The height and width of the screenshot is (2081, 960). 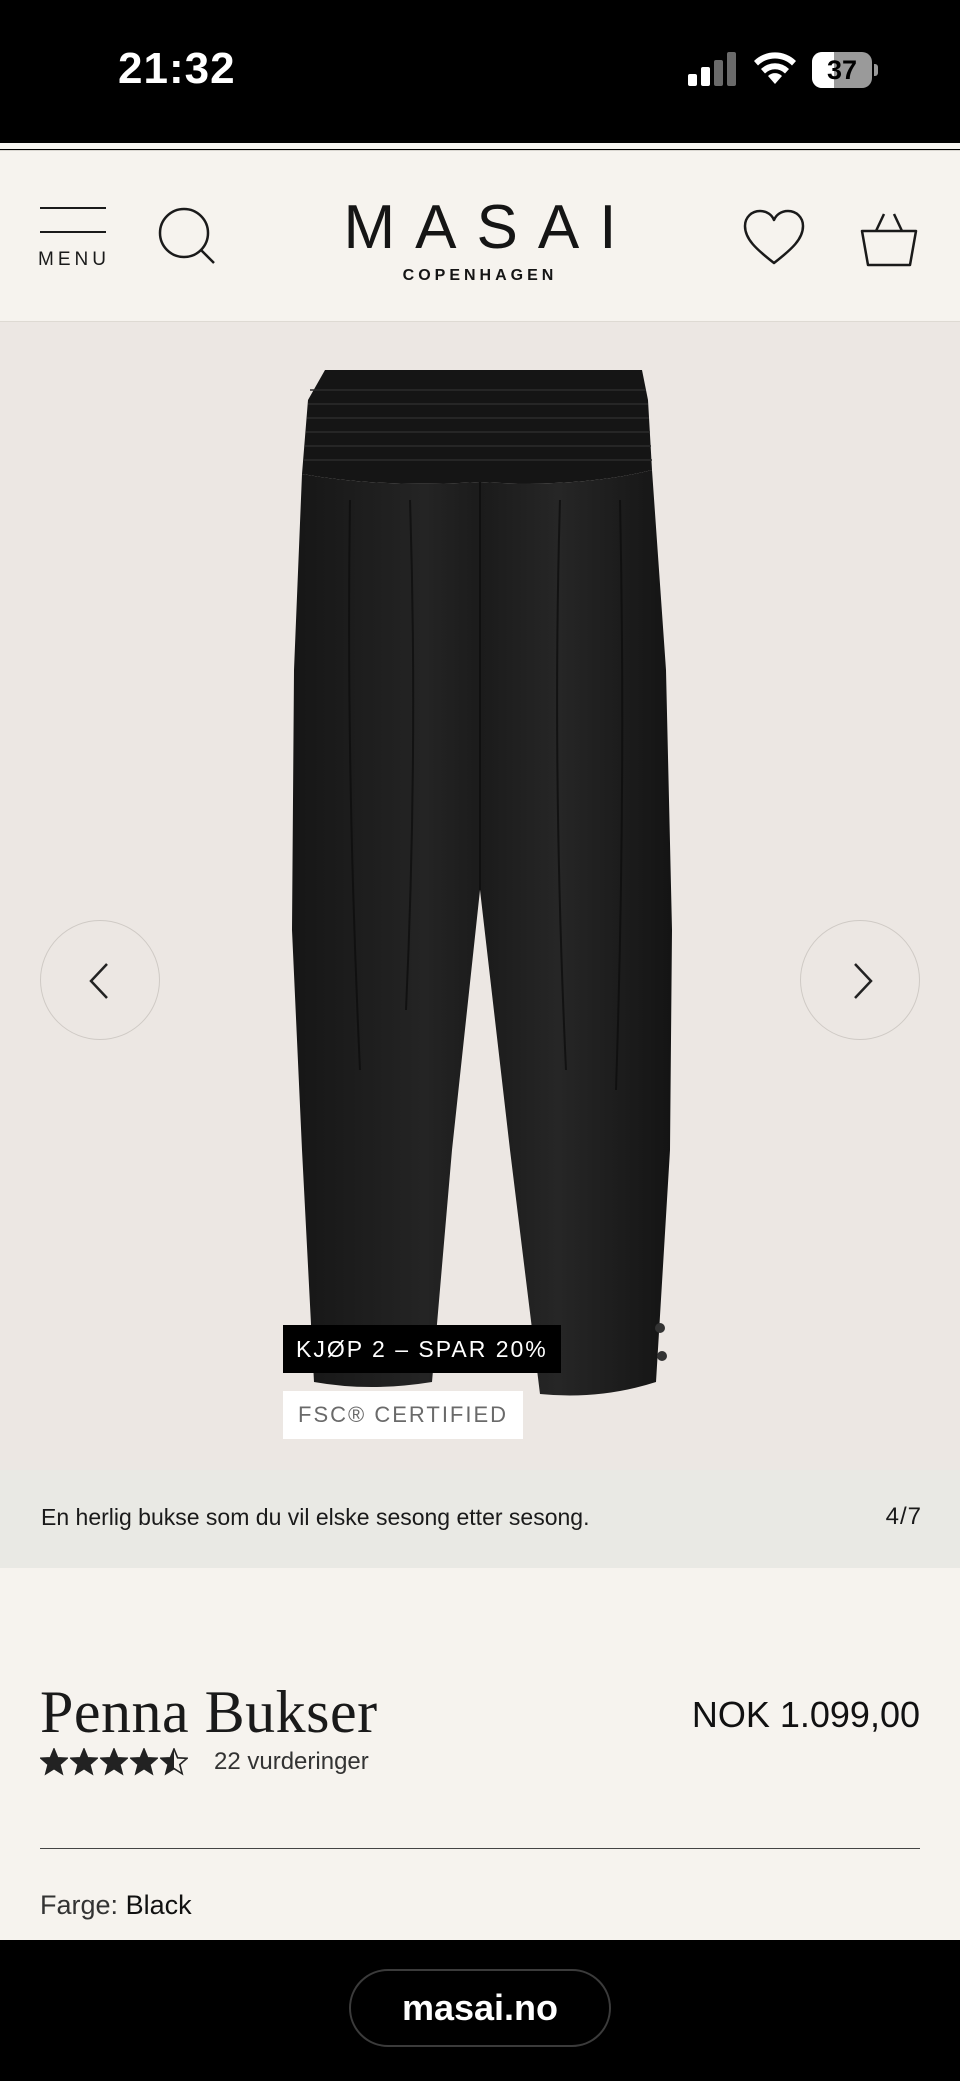 What do you see at coordinates (480, 1848) in the screenshot?
I see `section-divider` at bounding box center [480, 1848].